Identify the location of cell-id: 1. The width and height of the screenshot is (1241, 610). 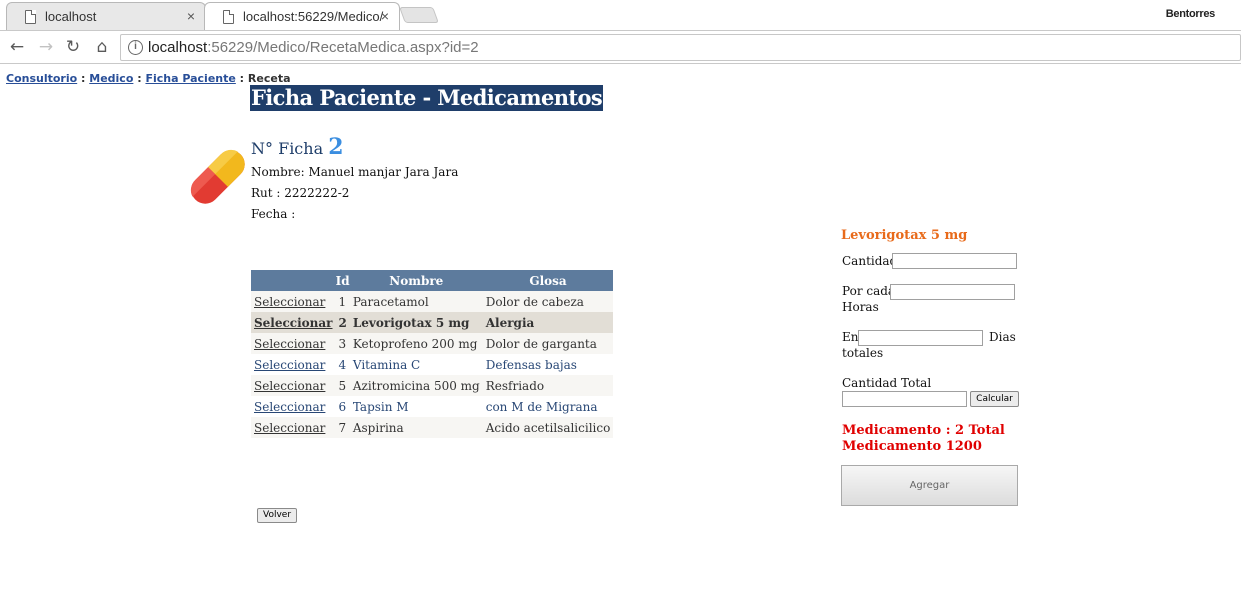
(342, 301).